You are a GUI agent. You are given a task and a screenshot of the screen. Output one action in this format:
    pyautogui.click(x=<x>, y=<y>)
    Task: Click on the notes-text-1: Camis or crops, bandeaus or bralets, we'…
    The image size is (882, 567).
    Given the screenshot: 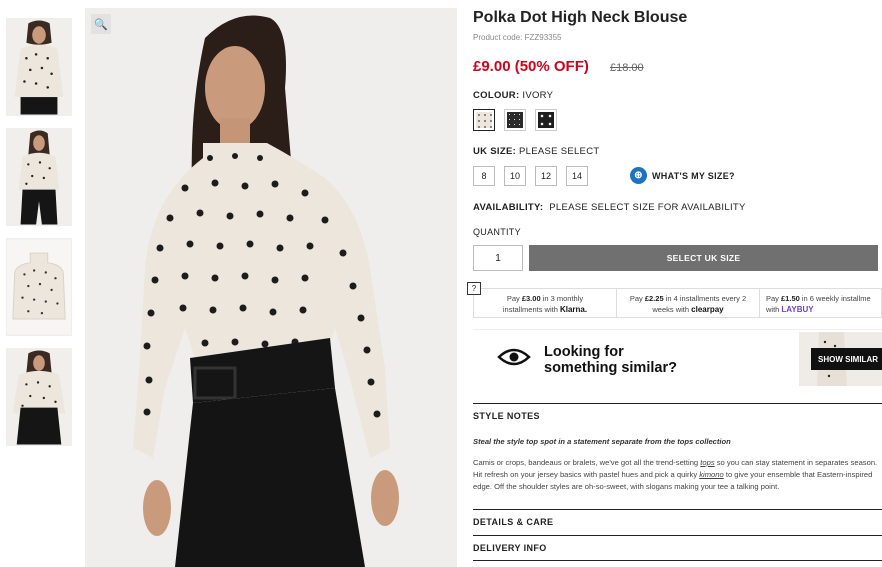 What is the action you would take?
    pyautogui.click(x=587, y=462)
    